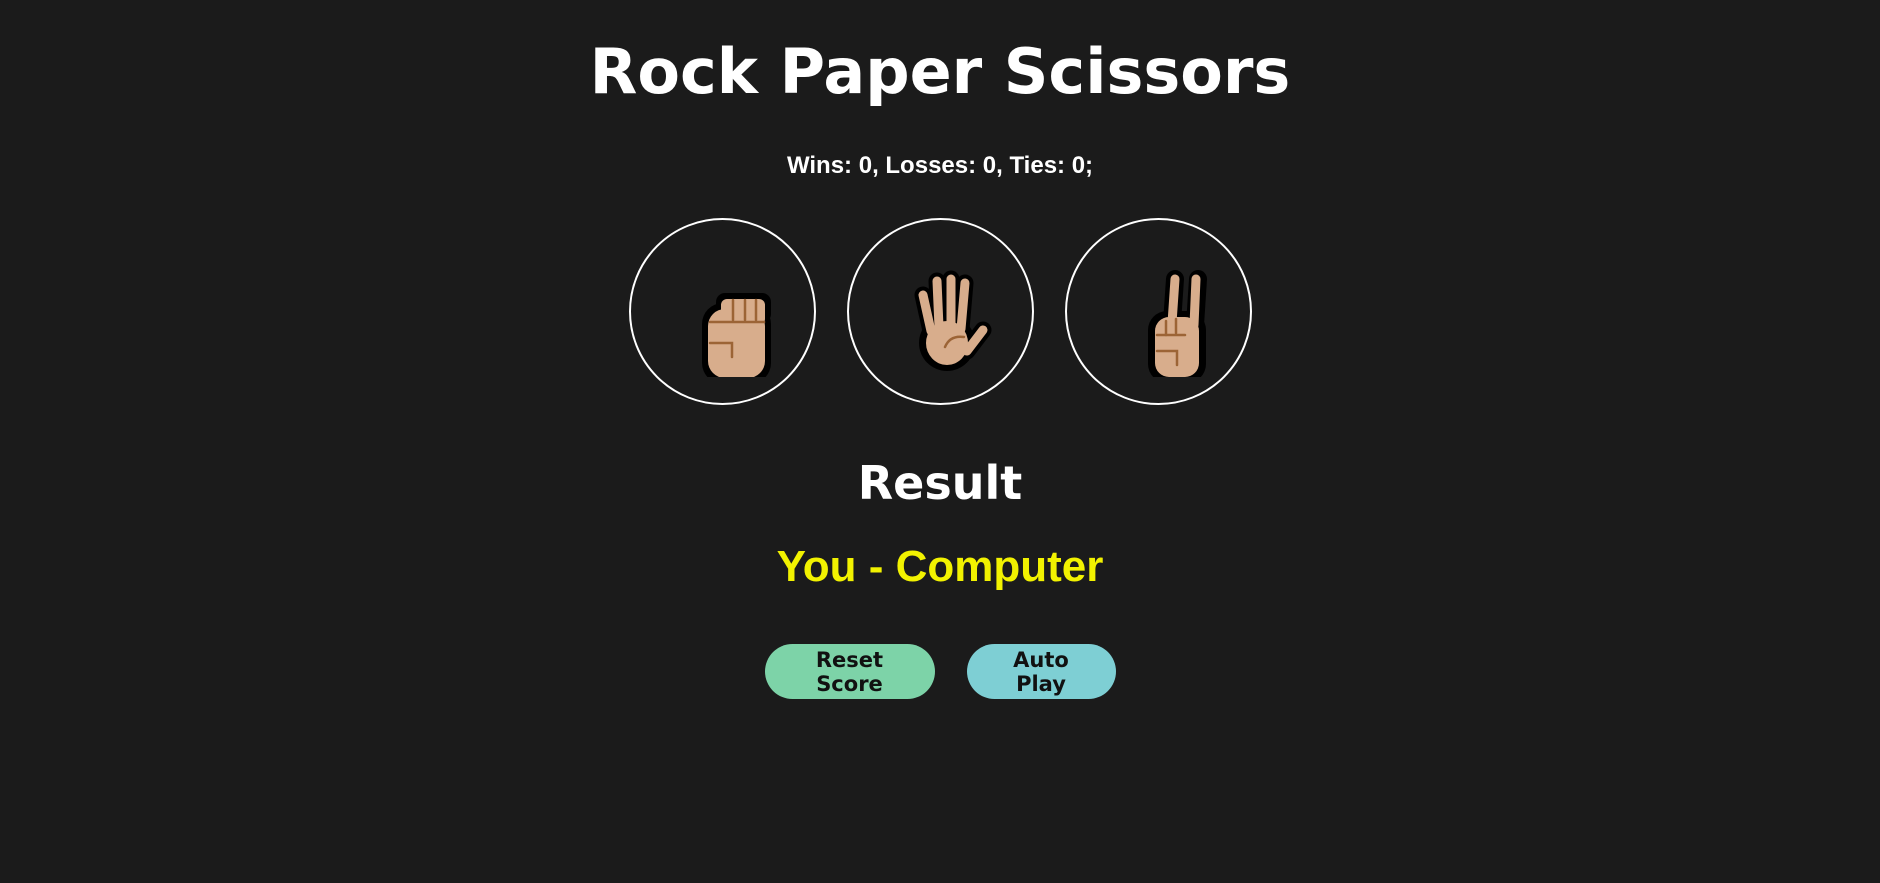 Image resolution: width=1880 pixels, height=883 pixels. Describe the element at coordinates (940, 165) in the screenshot. I see `score-display: Wins: 0, Losses: 0, Ties: 0;` at that location.